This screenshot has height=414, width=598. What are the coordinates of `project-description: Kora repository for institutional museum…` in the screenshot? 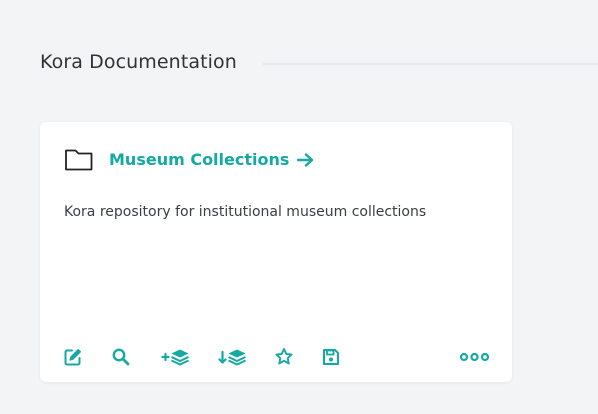 It's located at (245, 212).